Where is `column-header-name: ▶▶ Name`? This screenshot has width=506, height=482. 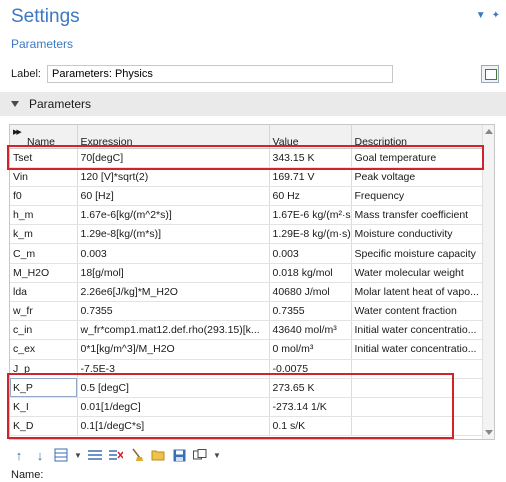
column-header-name: ▶▶ Name is located at coordinates (44, 137).